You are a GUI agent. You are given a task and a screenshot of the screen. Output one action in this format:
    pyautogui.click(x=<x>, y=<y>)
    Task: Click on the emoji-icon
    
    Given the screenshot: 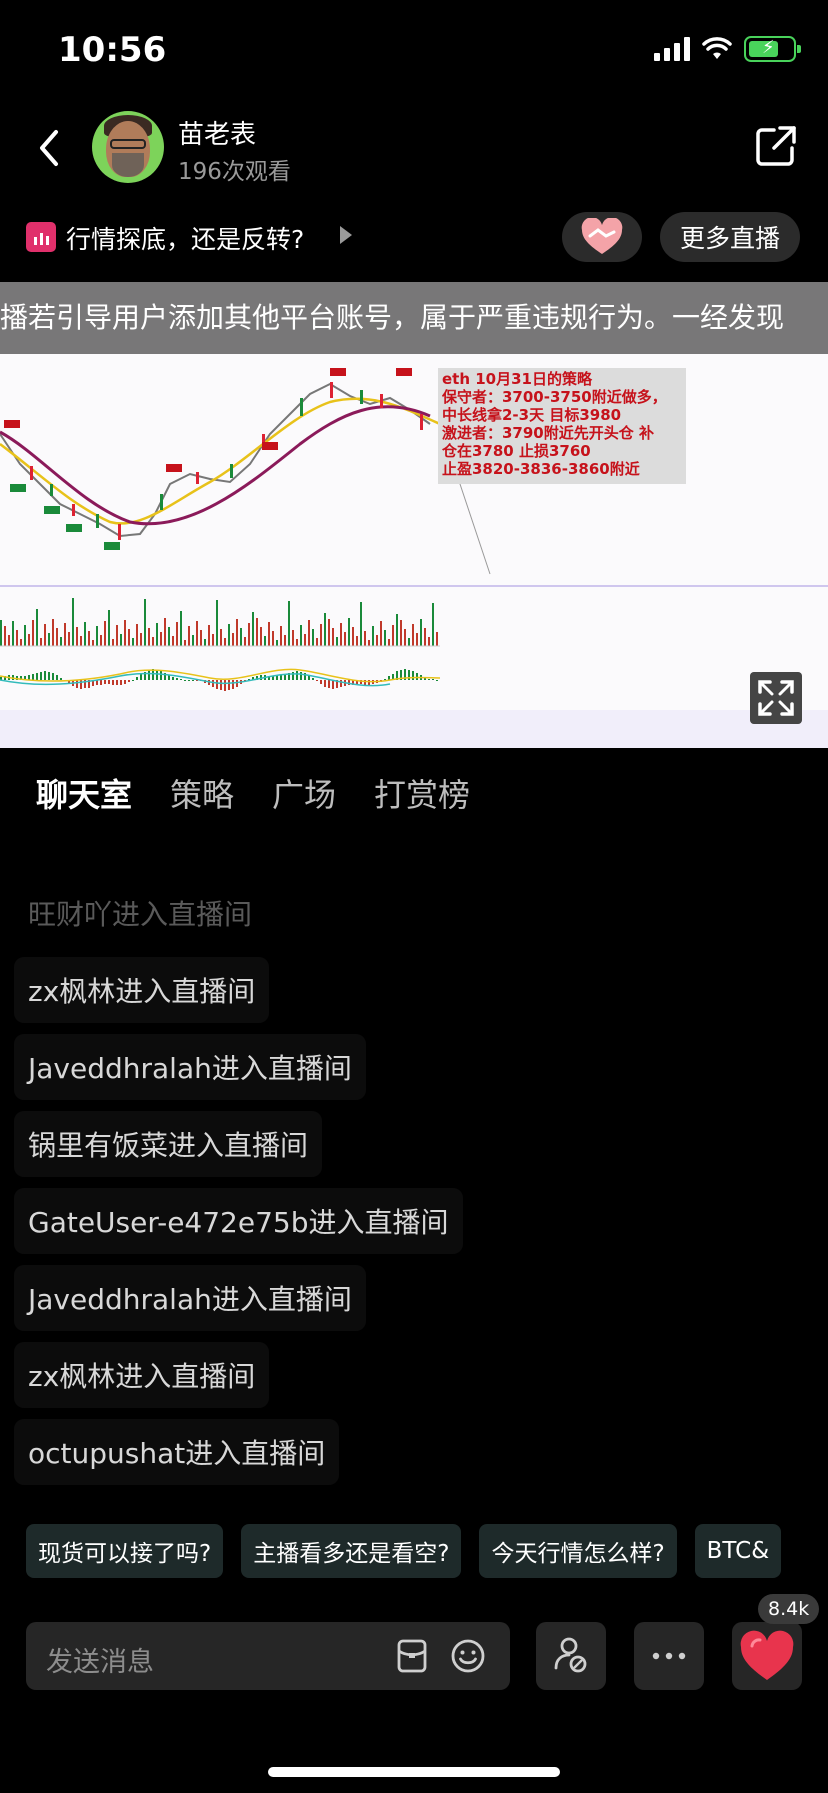 What is the action you would take?
    pyautogui.click(x=468, y=1656)
    